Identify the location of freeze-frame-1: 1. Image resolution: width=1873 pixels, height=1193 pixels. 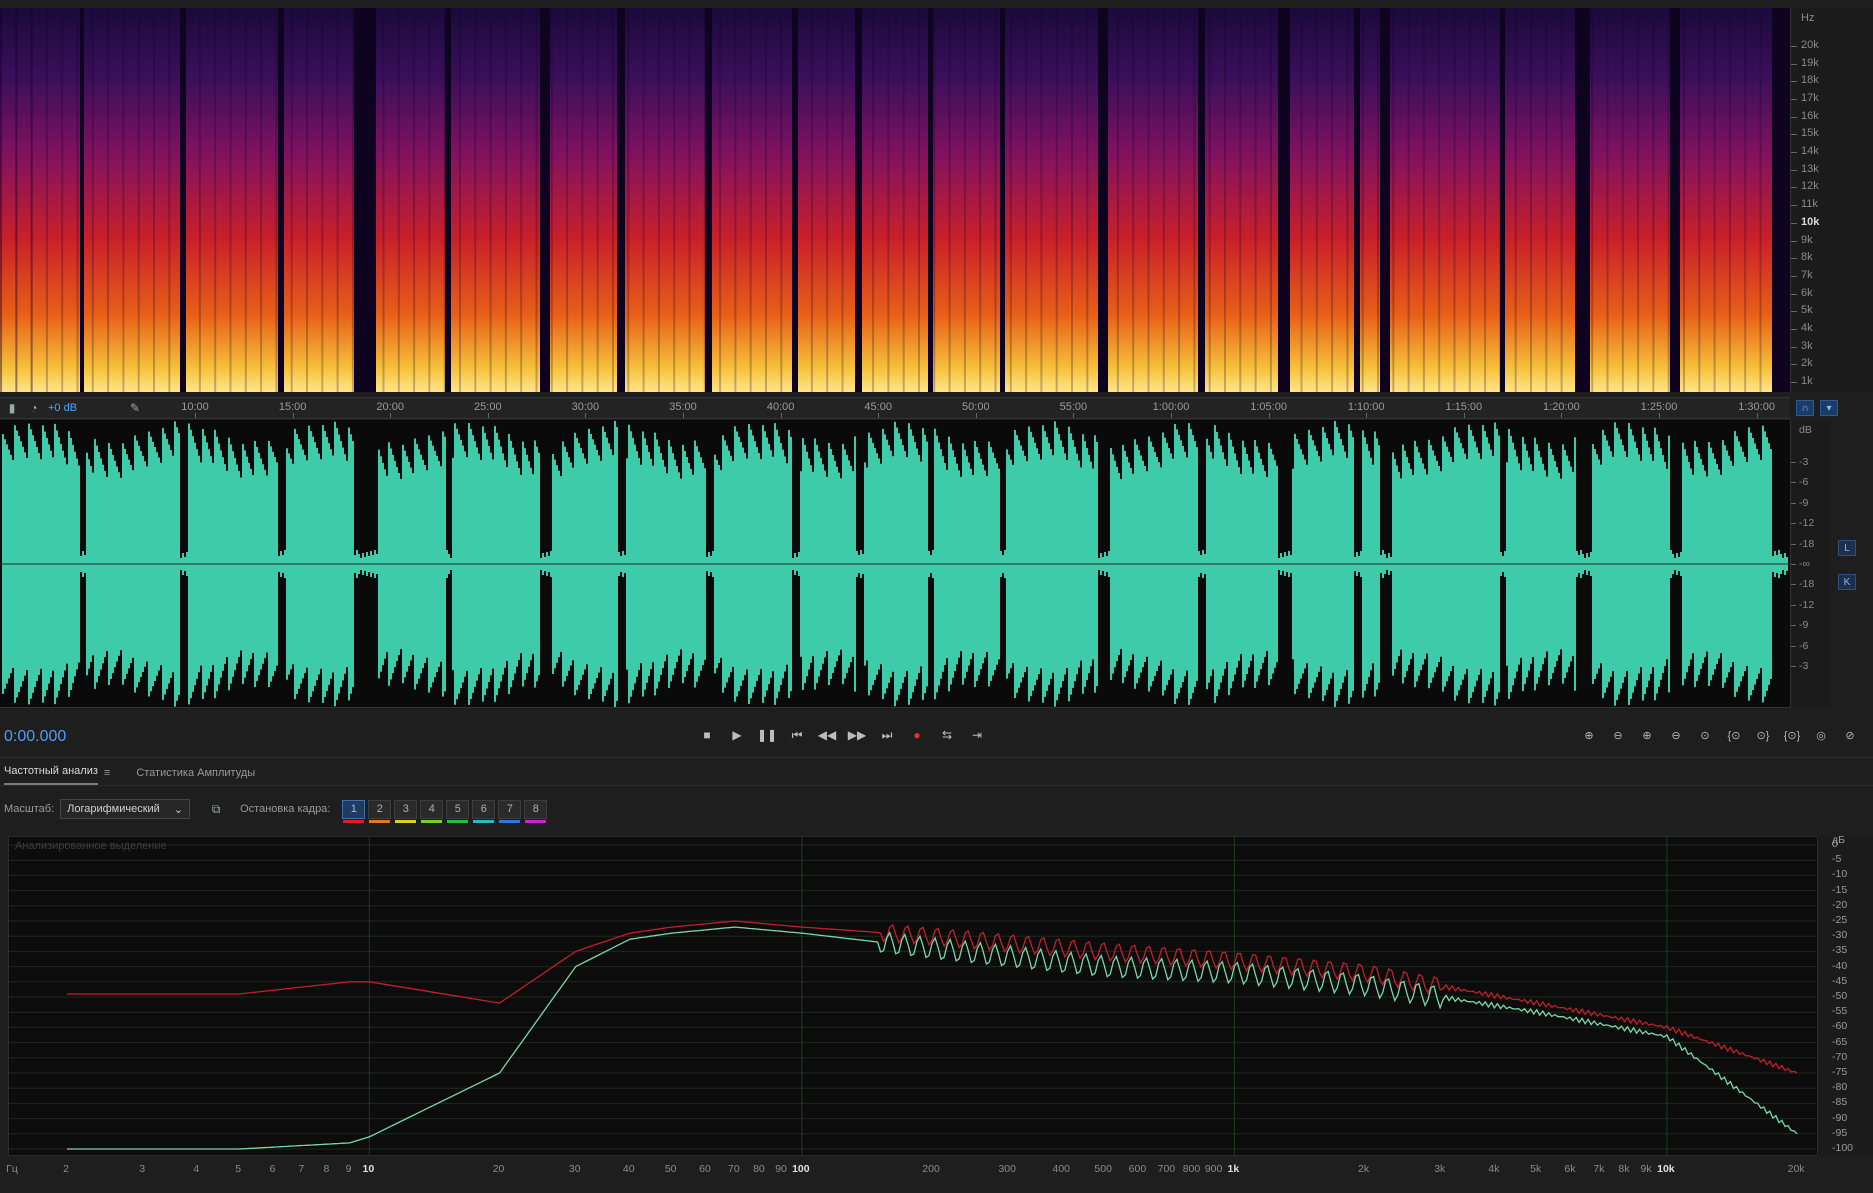
(354, 811).